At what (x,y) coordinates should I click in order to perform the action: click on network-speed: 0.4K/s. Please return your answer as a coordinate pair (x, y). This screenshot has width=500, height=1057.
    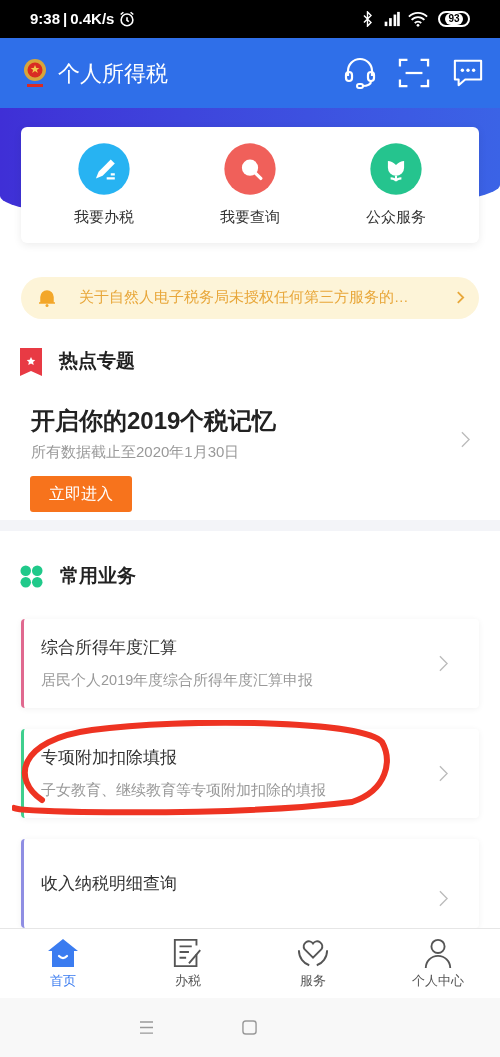
    Looking at the image, I should click on (92, 18).